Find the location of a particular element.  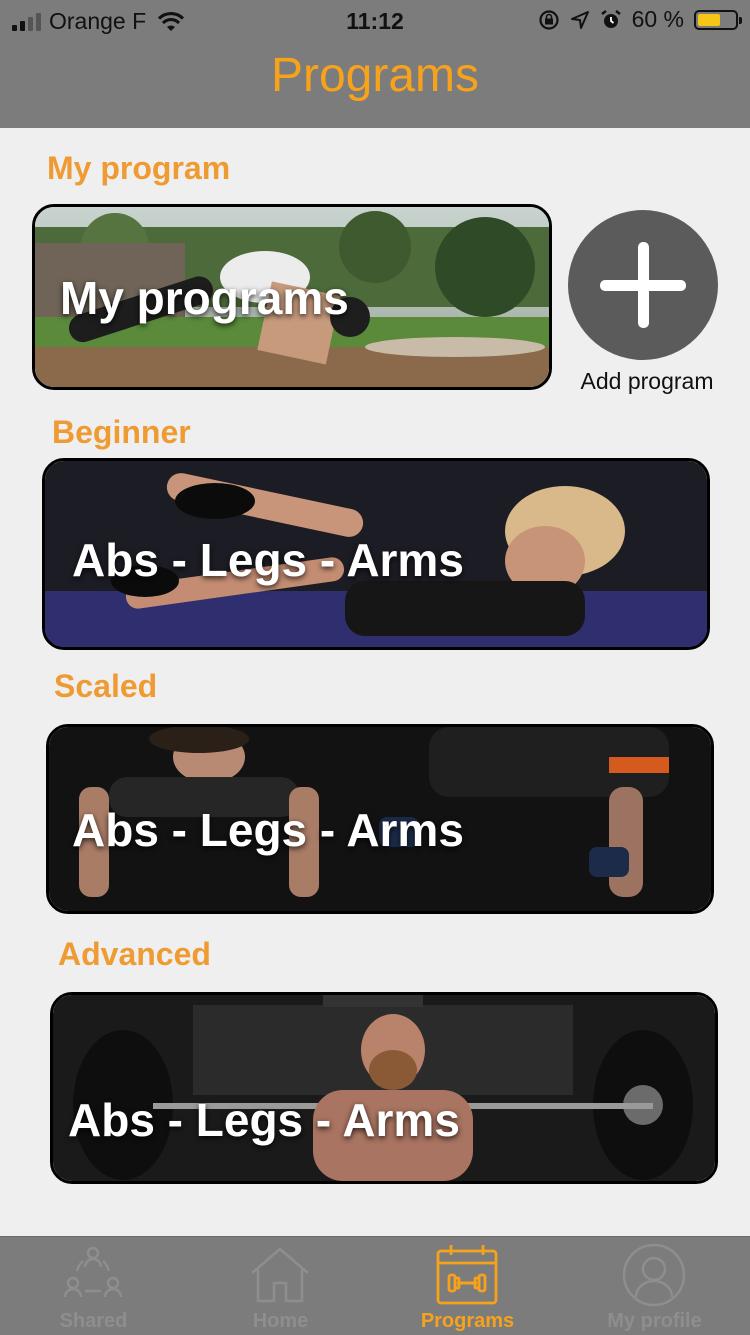

tab-my-profile: My profile is located at coordinates (654, 1286).